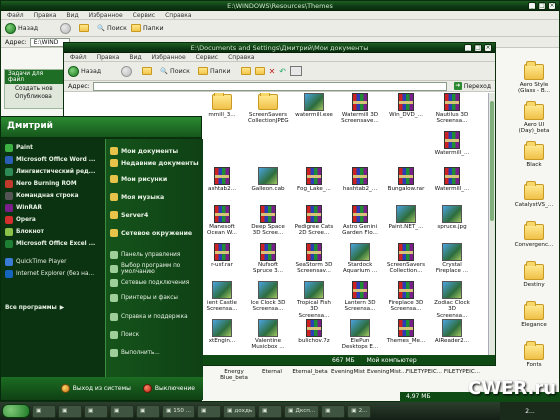 The image size is (560, 420). I want to click on folder-item: Elegance, so click(534, 314).